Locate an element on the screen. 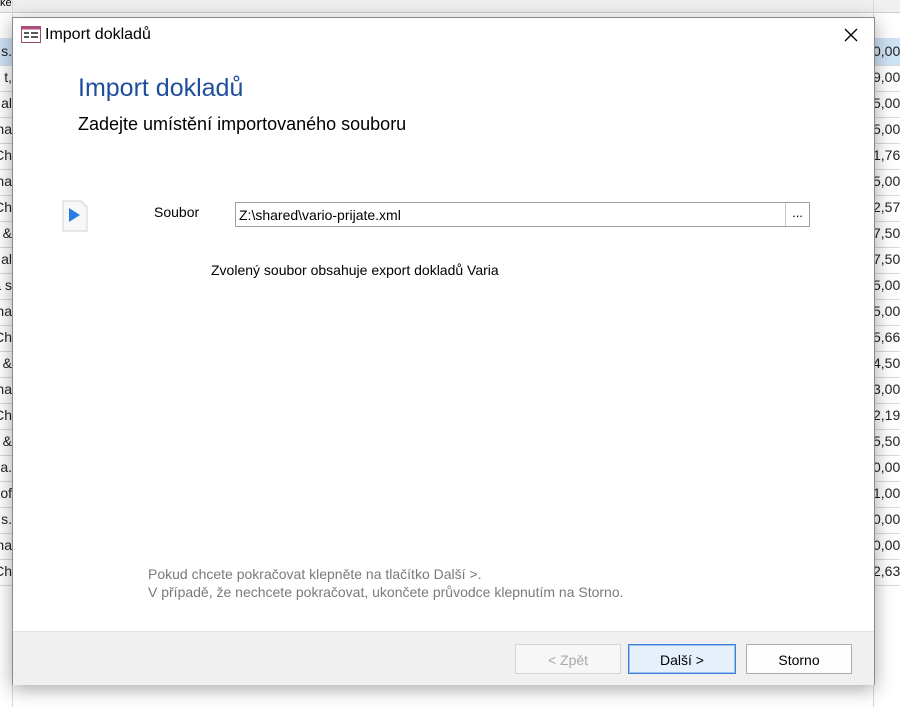  sheet-cell-left-text: of is located at coordinates (6, 493).